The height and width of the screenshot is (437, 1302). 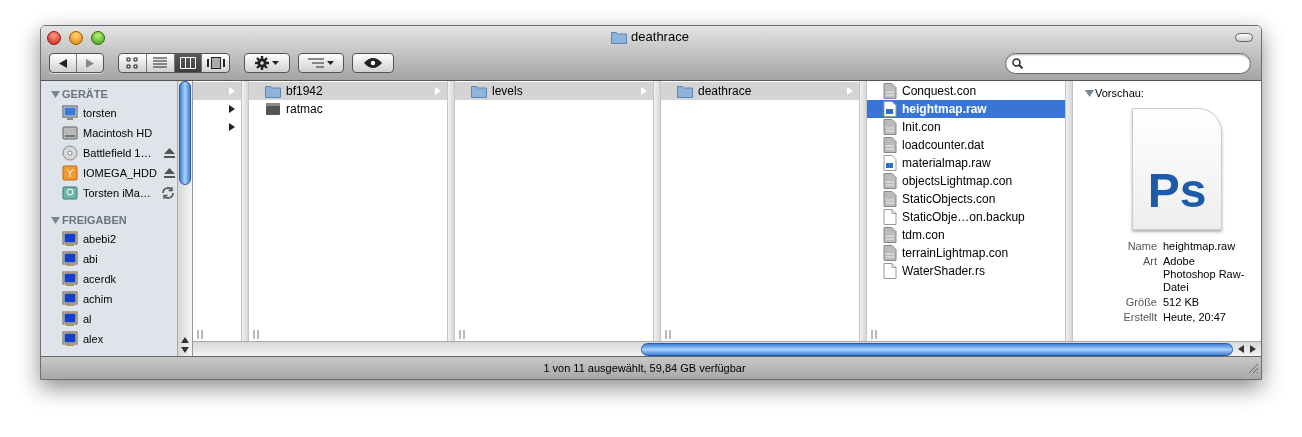 I want to click on action-menu-button, so click(x=267, y=63).